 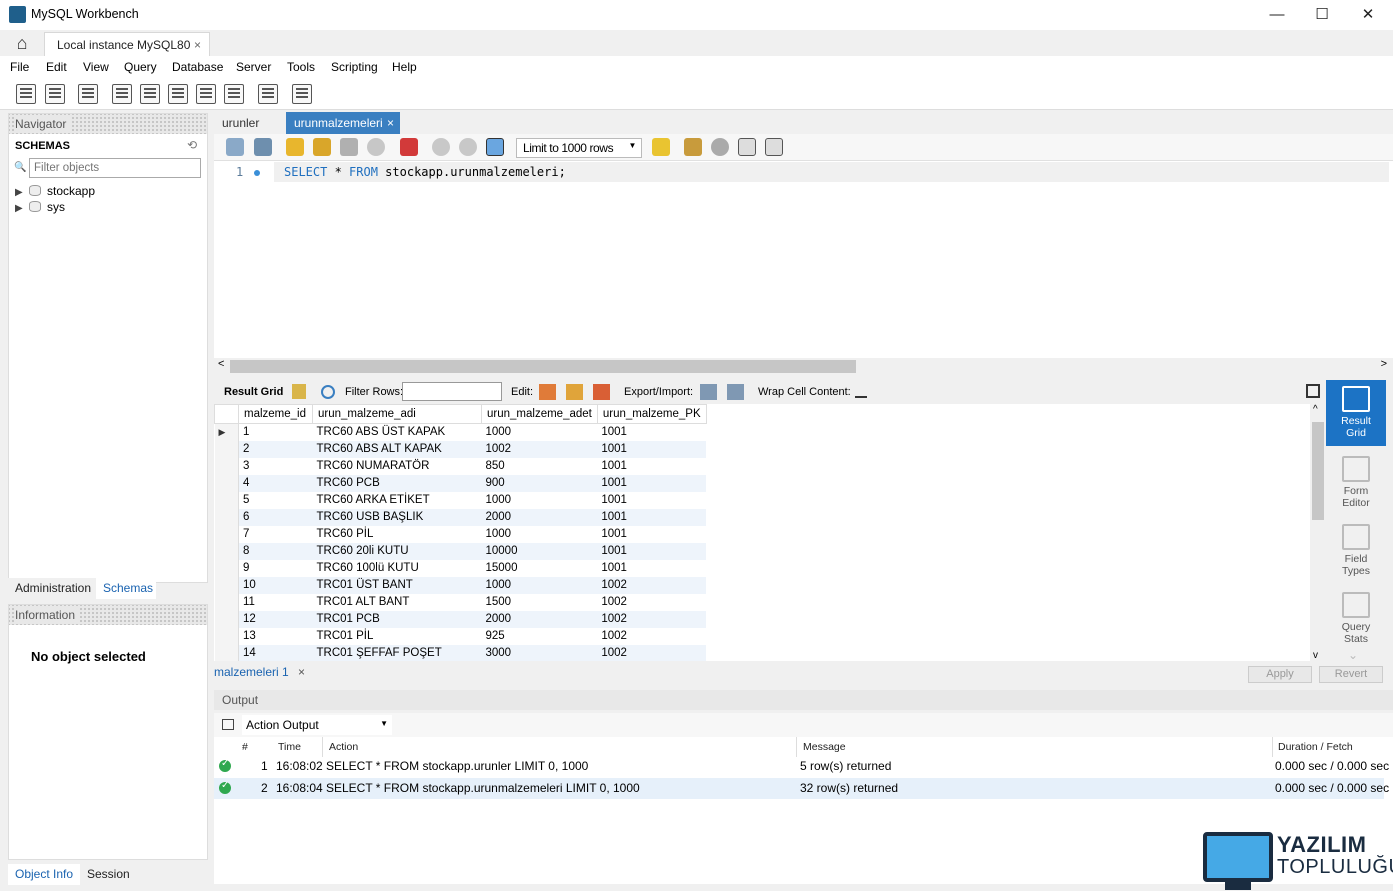 What do you see at coordinates (275, 619) in the screenshot?
I see `table-cell: 12` at bounding box center [275, 619].